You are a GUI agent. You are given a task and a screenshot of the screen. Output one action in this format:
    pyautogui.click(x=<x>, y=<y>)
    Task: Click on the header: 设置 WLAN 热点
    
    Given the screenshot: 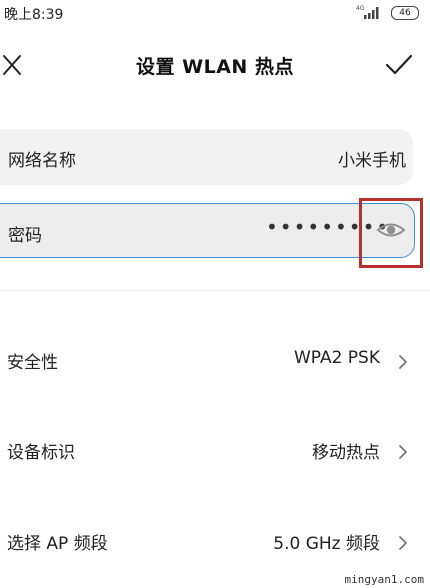 What is the action you would take?
    pyautogui.click(x=215, y=66)
    